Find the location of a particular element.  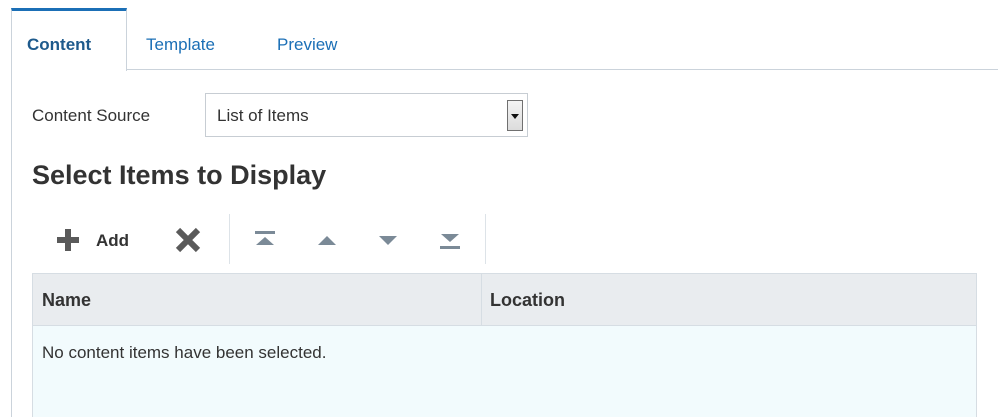

items-toolbar: Add is located at coordinates (265, 239).